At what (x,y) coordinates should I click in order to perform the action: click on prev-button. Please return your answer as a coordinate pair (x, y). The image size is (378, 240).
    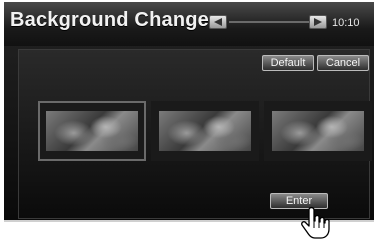
    Looking at the image, I should click on (218, 22).